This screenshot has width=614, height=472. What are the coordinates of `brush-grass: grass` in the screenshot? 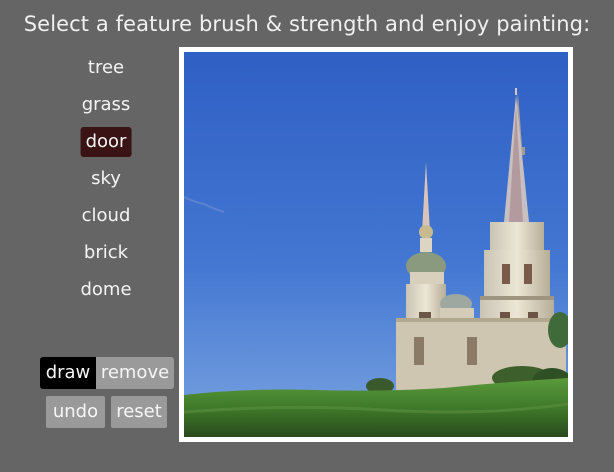 It's located at (106, 105).